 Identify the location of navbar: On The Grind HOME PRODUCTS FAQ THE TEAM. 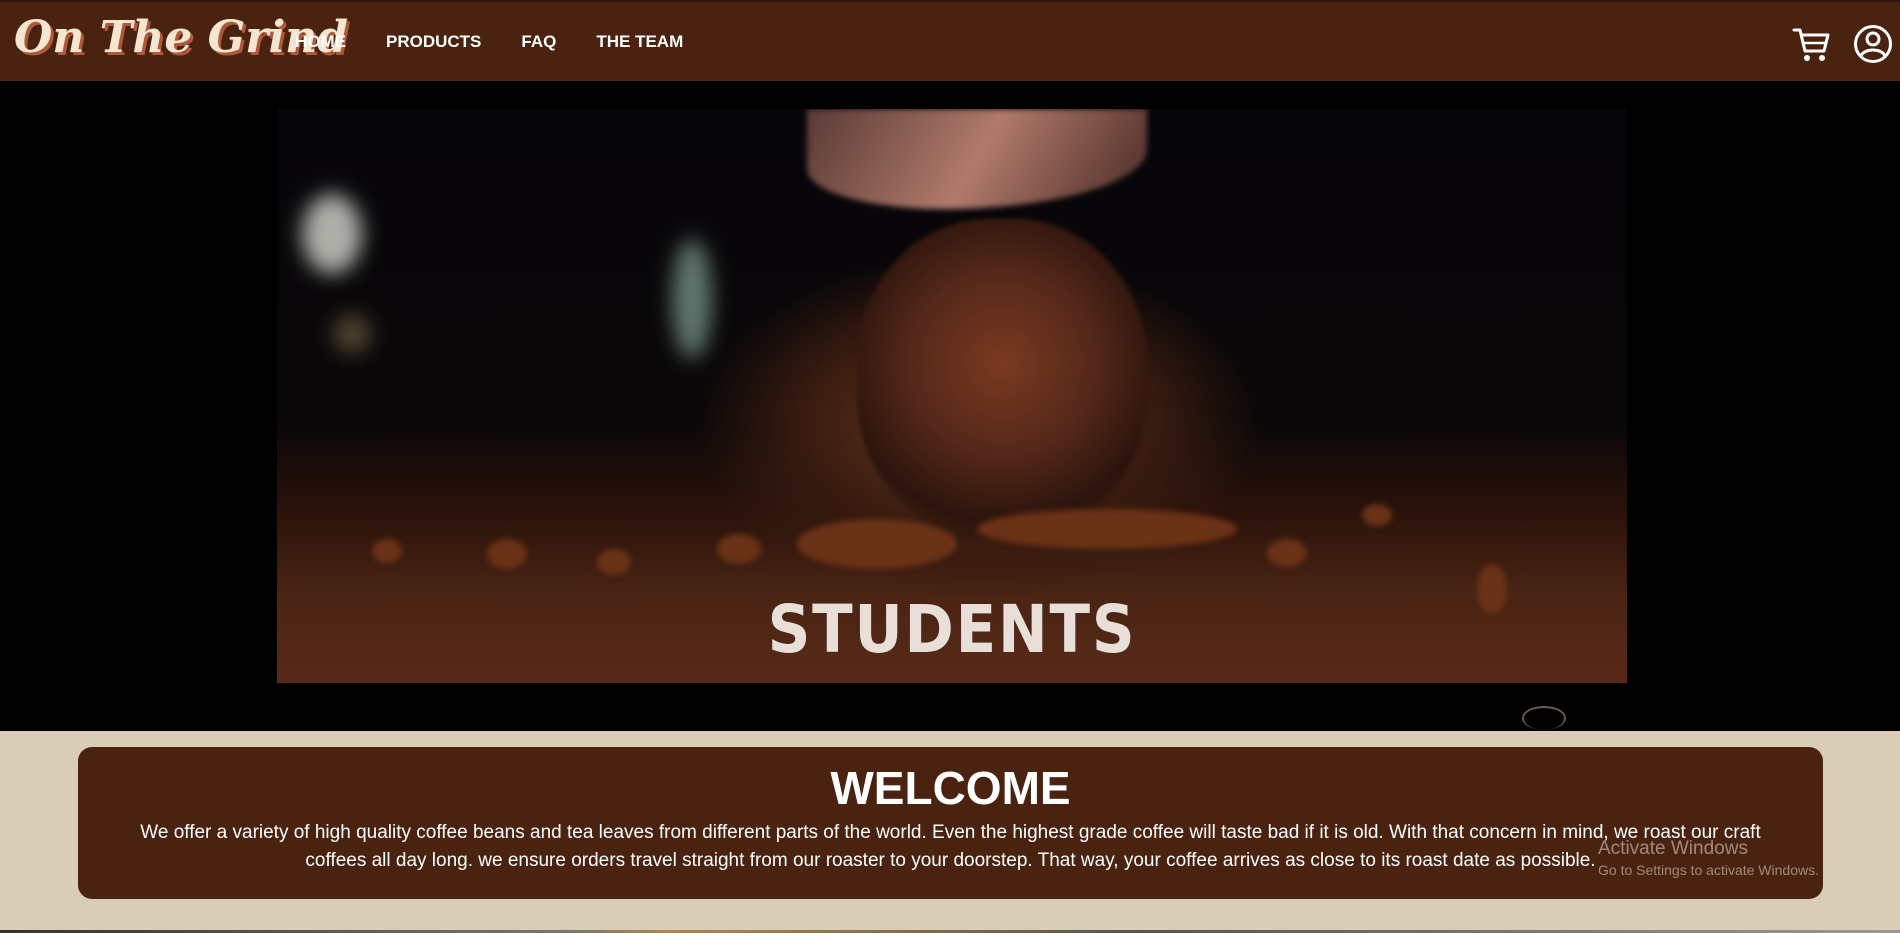
(950, 40).